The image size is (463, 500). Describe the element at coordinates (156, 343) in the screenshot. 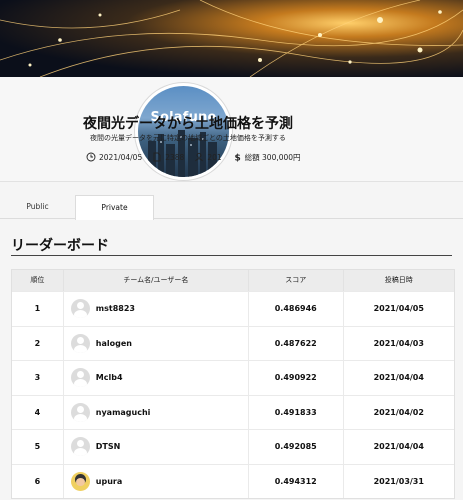

I see `user-cell: halogen` at that location.